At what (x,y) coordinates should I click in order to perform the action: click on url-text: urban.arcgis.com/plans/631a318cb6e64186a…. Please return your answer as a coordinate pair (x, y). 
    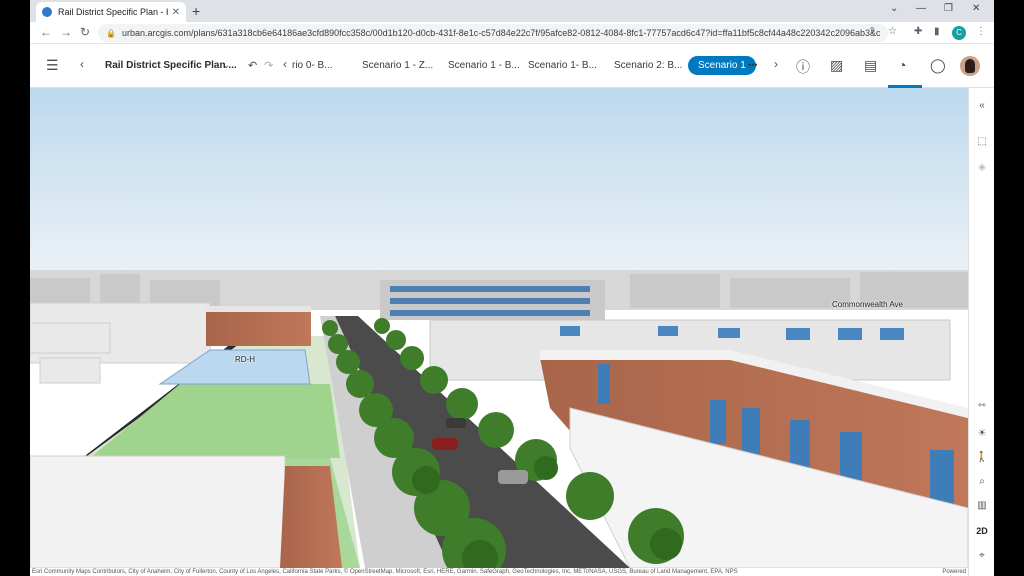
    Looking at the image, I should click on (500, 33).